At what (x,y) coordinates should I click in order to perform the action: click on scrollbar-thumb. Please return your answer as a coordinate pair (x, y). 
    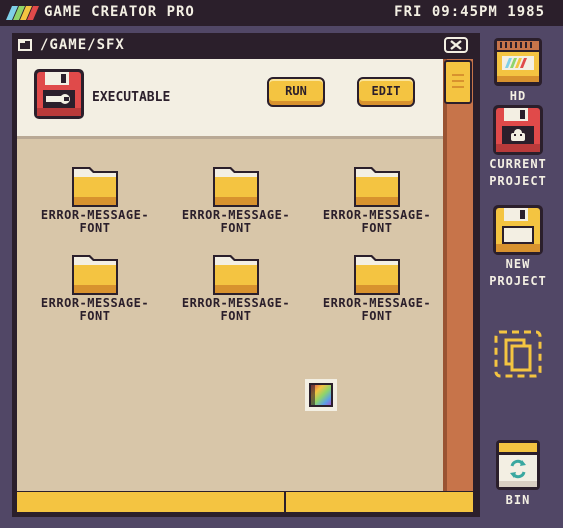
    Looking at the image, I should click on (458, 82).